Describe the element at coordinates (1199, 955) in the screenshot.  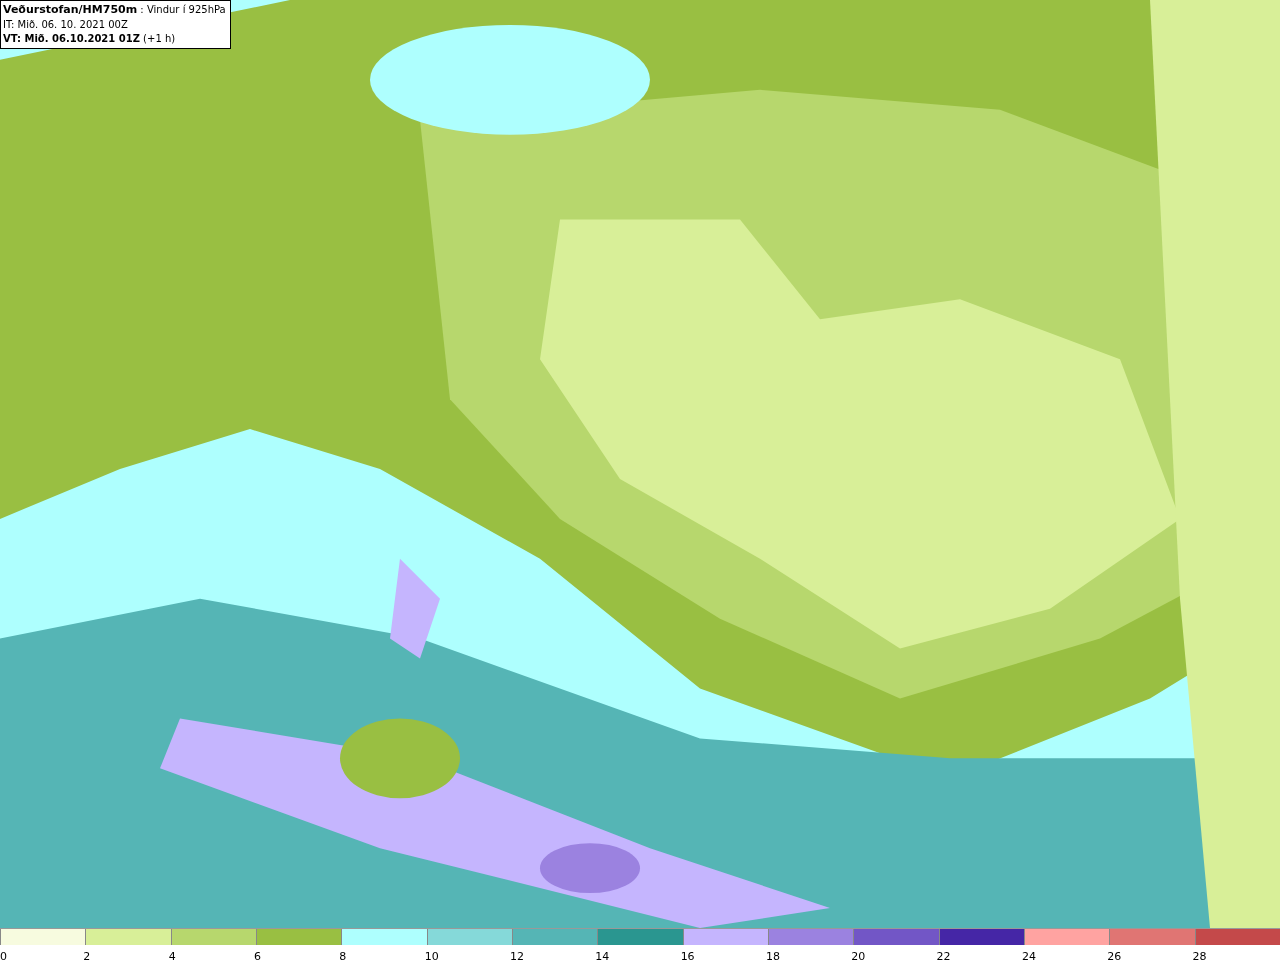
I see `legend-label: 28` at that location.